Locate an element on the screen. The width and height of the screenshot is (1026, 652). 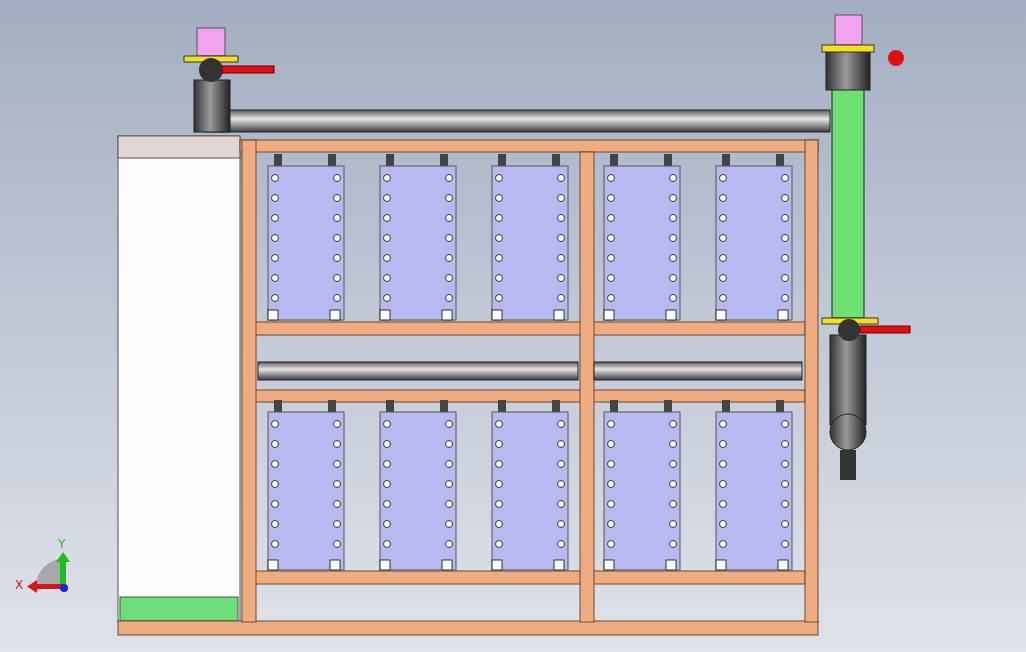
y-axis-label: Y is located at coordinates (62, 544).